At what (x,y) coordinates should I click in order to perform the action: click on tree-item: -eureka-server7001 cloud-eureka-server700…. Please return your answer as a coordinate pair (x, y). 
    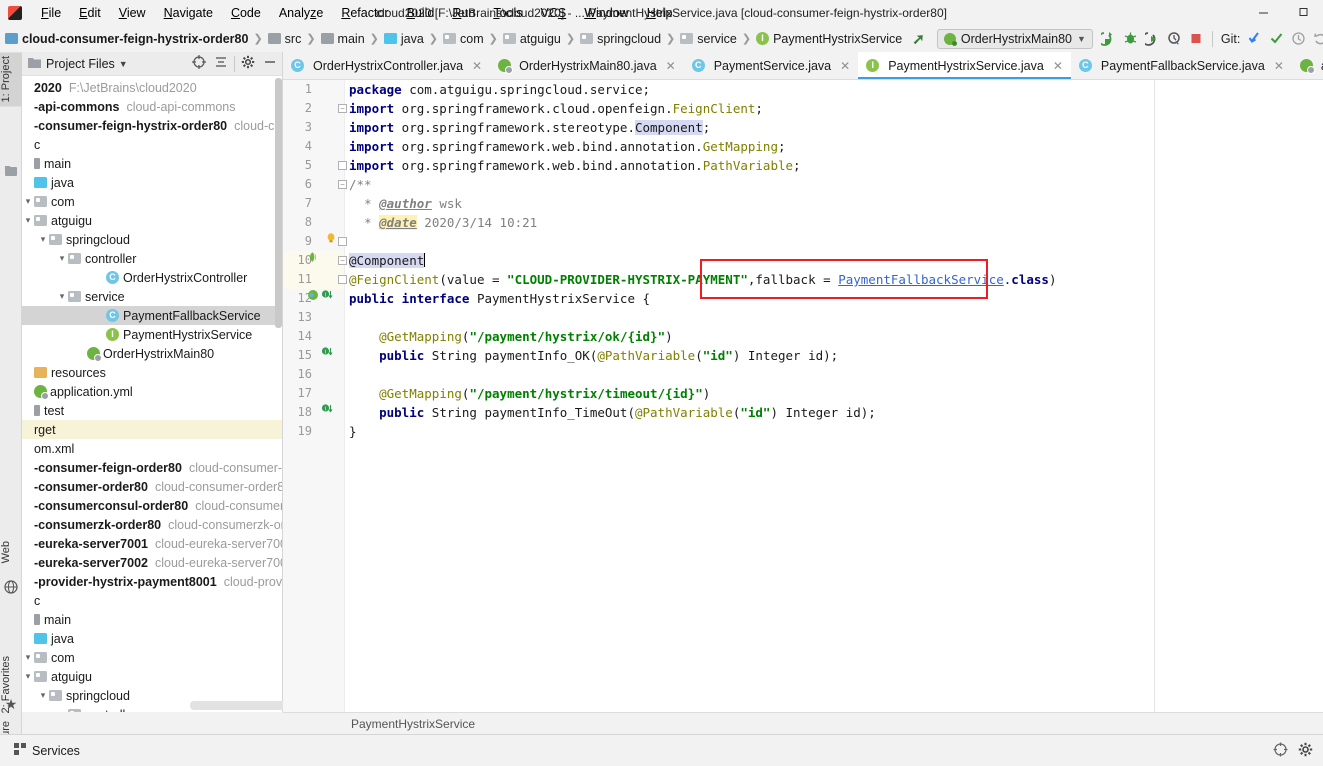
    Looking at the image, I should click on (152, 543).